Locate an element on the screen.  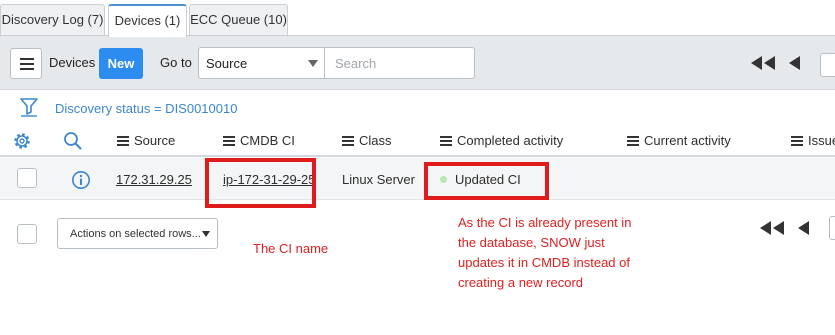
filter-breadcrumb: Discovery status = DIS0010010 is located at coordinates (146, 108).